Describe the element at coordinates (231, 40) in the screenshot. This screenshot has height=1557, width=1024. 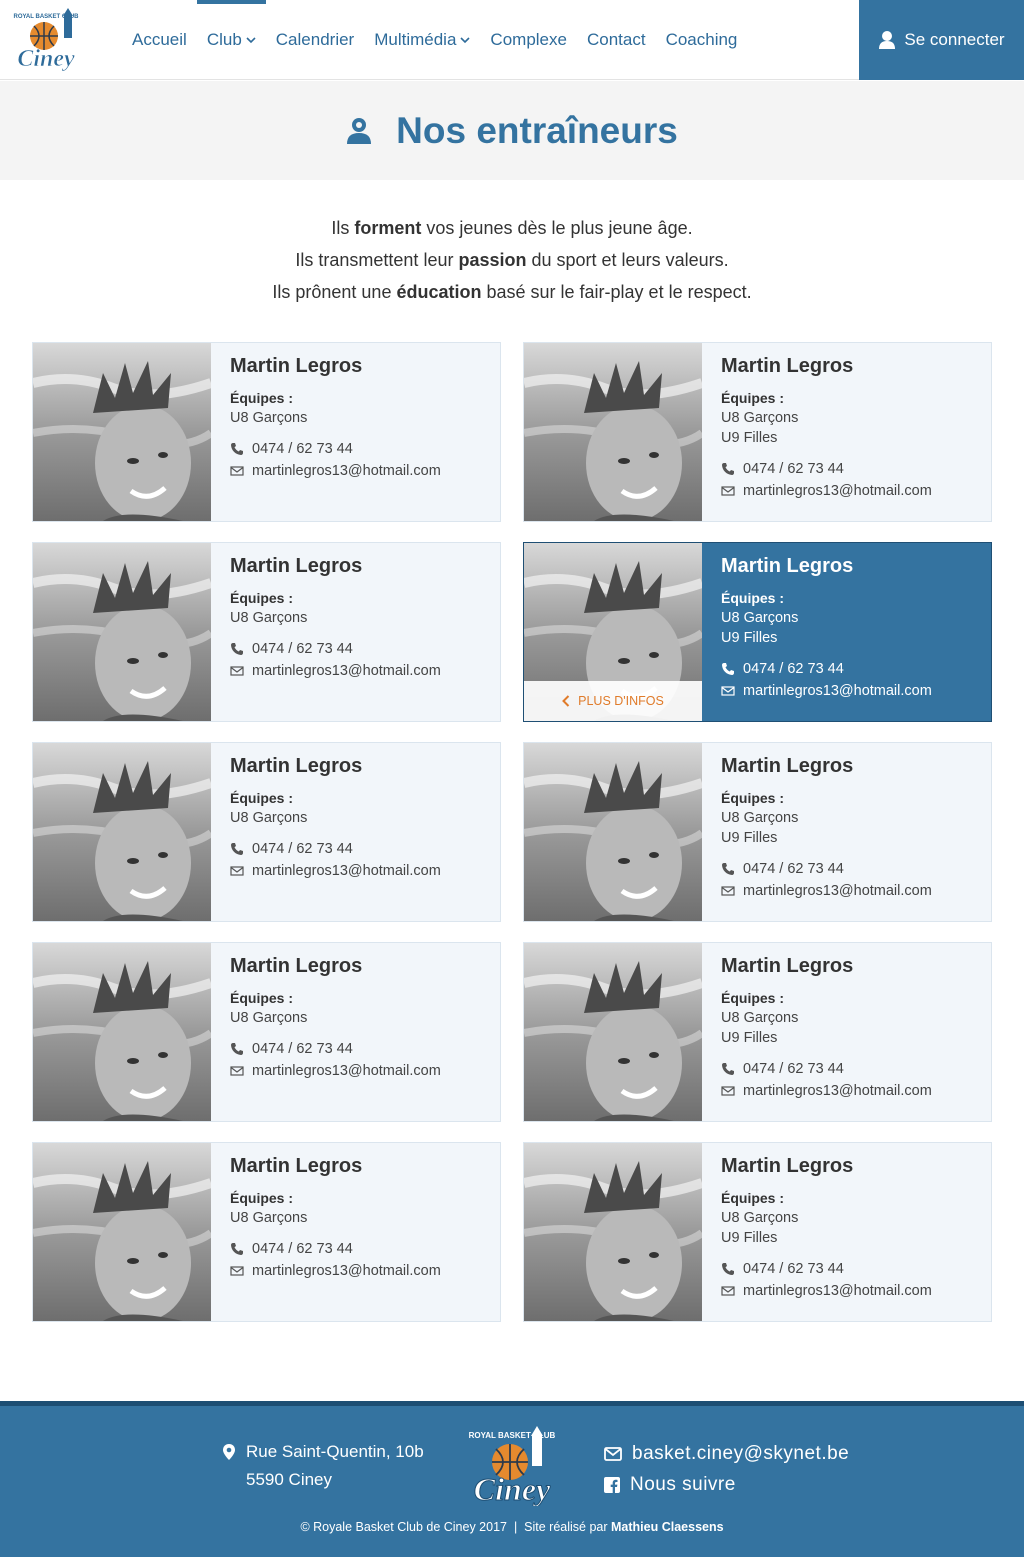
I see `nav-club: Club` at that location.